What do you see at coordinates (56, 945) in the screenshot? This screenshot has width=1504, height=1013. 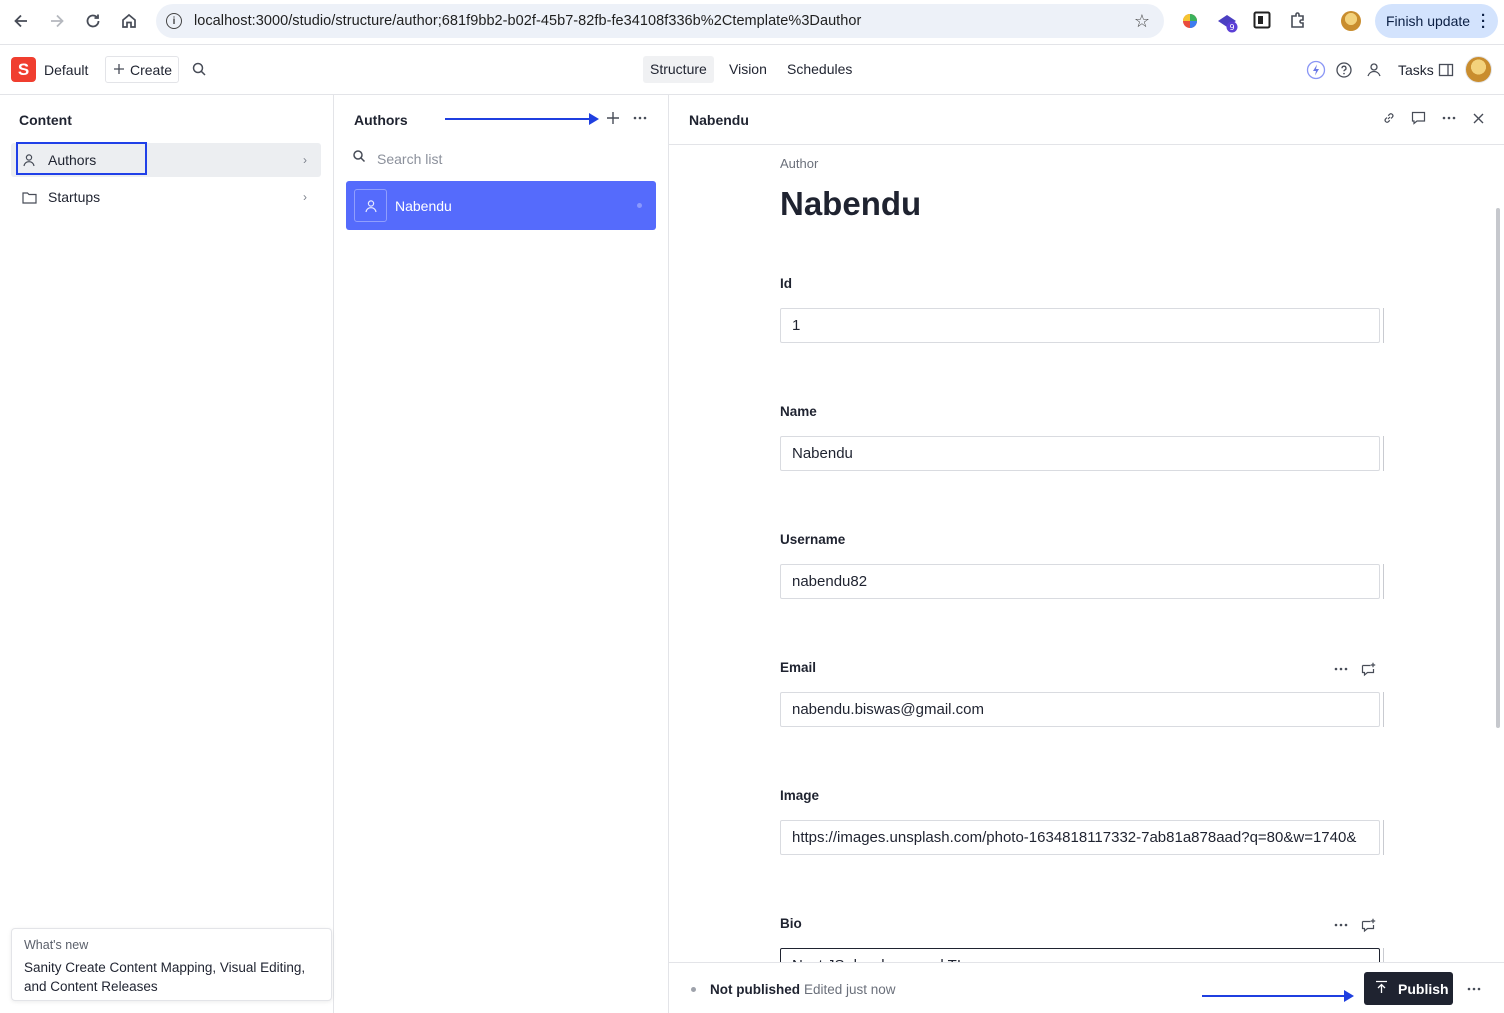 I see `whats-new-kicker: What's new` at bounding box center [56, 945].